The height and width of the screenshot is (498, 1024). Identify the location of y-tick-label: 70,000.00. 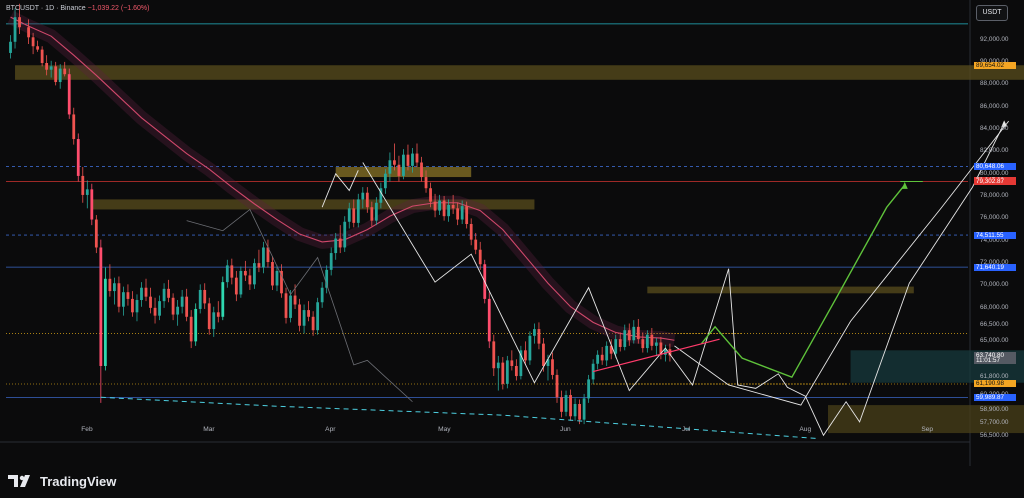
(994, 285).